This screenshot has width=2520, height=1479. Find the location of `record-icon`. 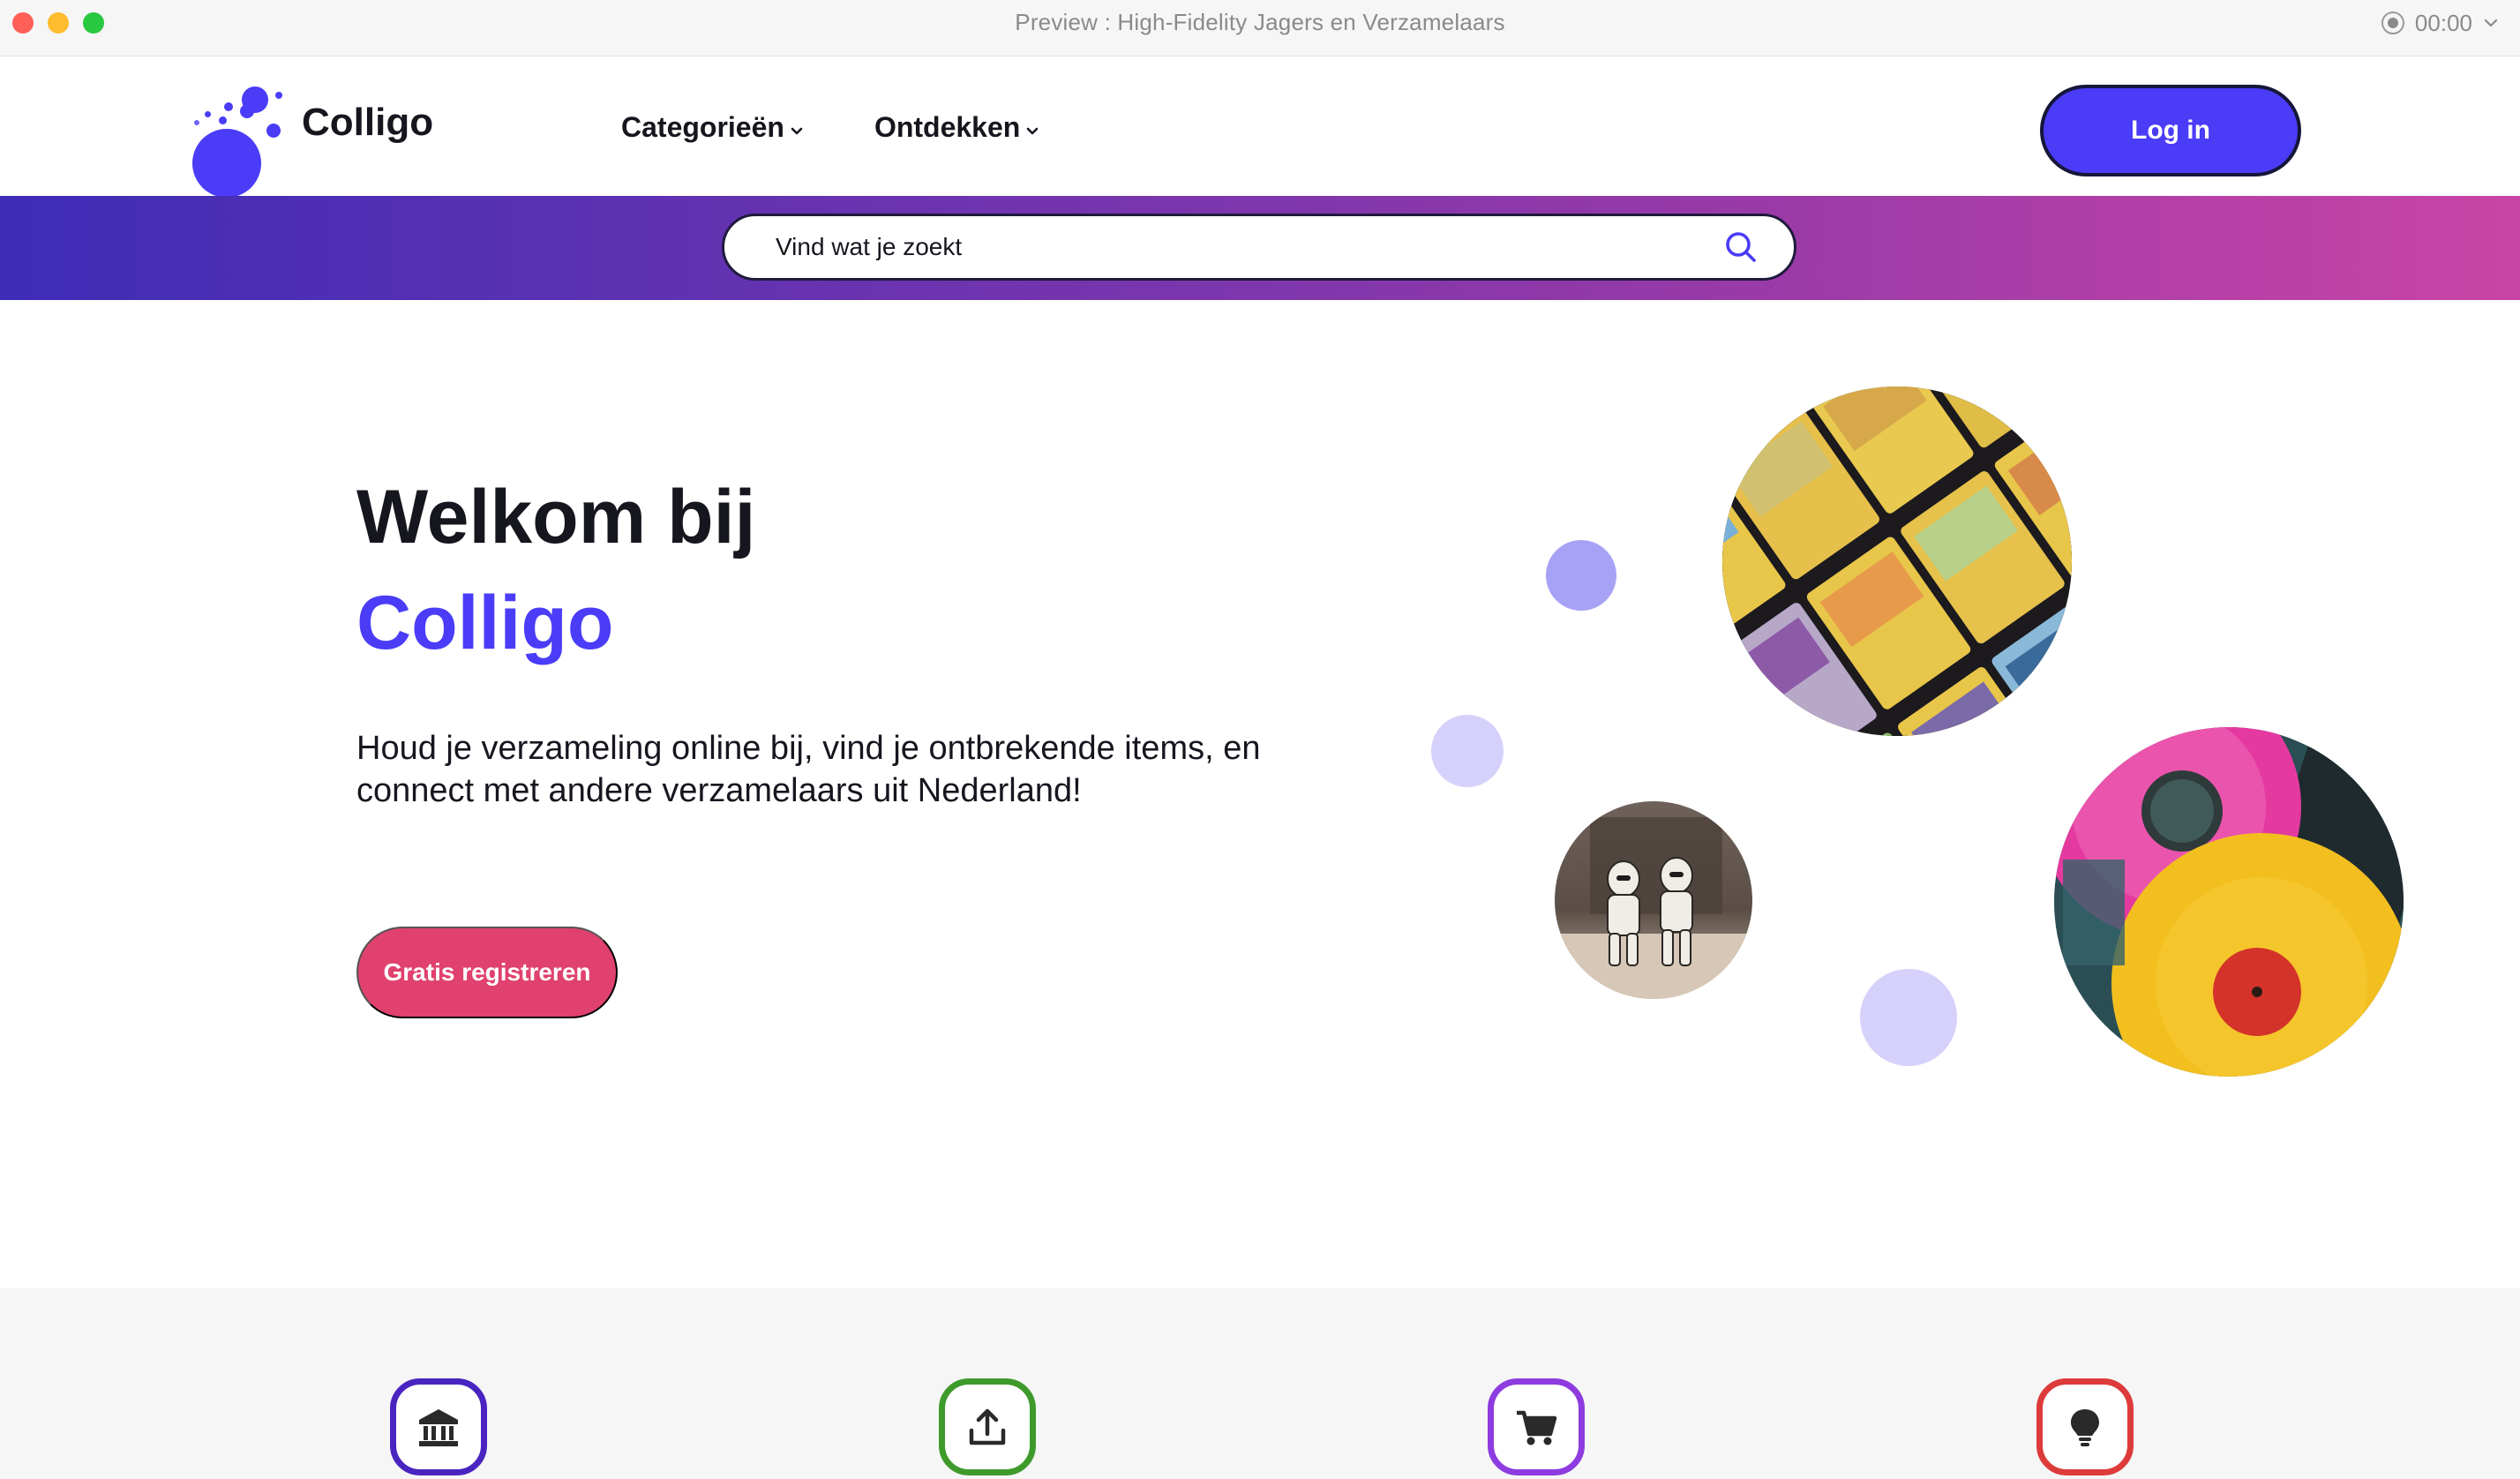

record-icon is located at coordinates (2392, 22).